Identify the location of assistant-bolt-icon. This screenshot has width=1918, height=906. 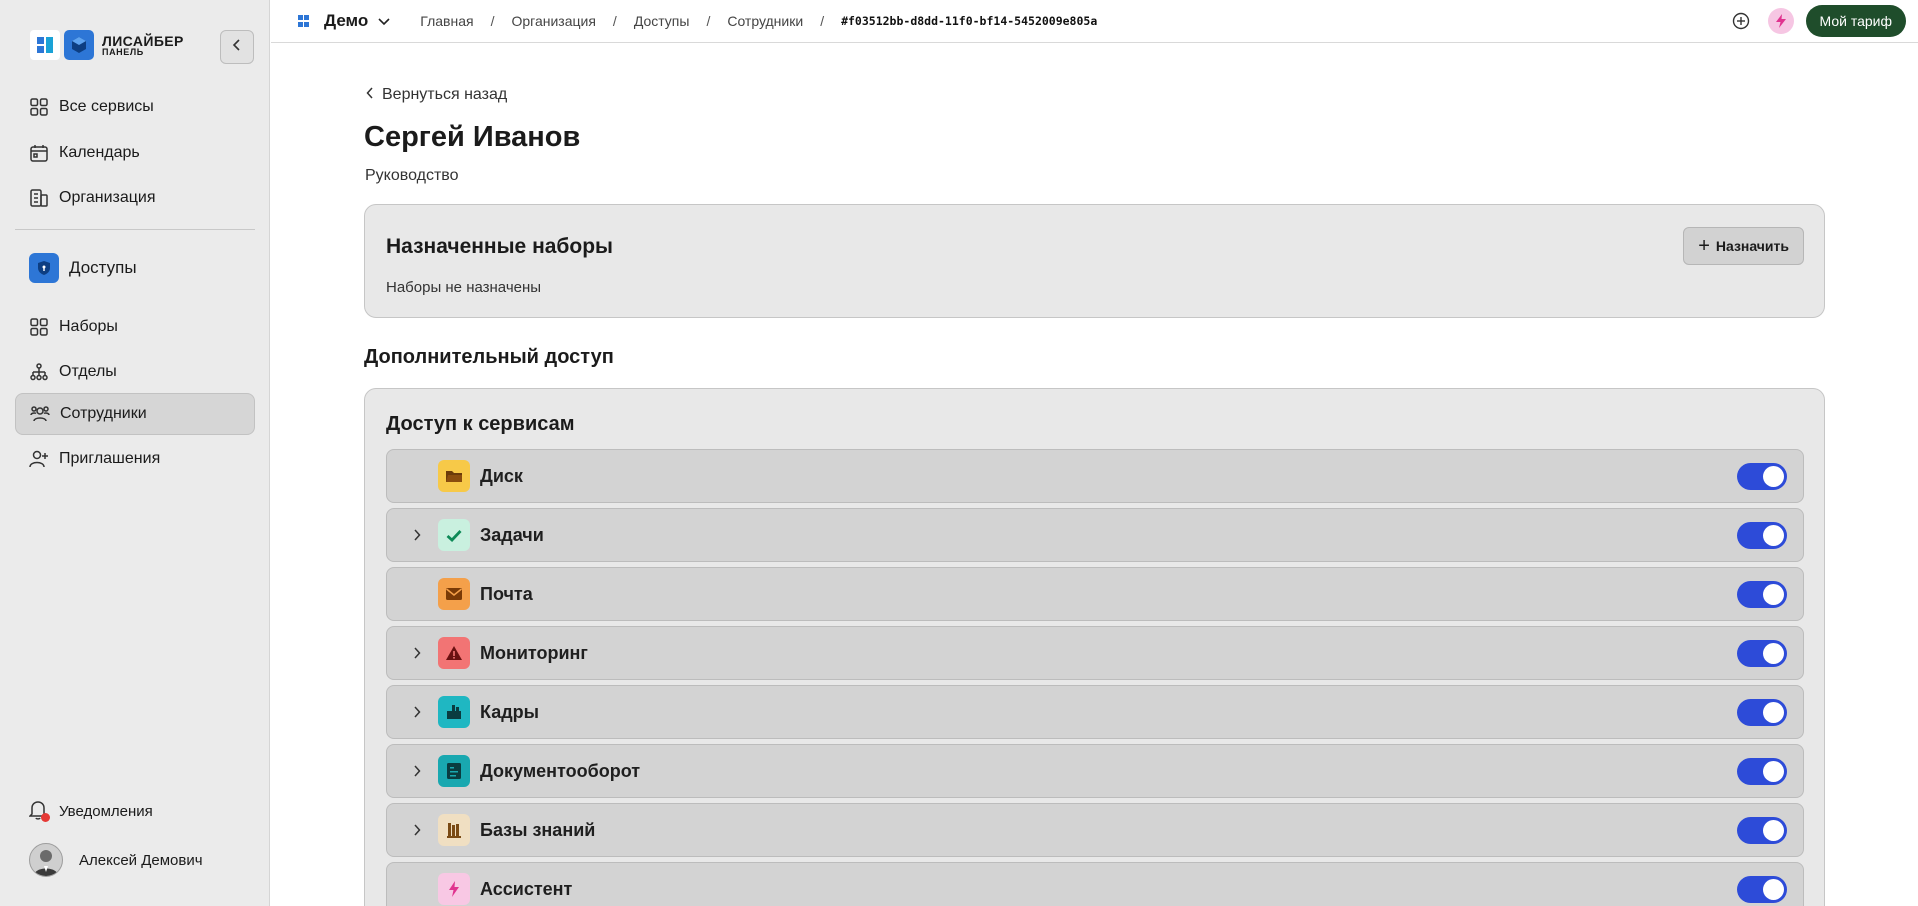
(1780, 21).